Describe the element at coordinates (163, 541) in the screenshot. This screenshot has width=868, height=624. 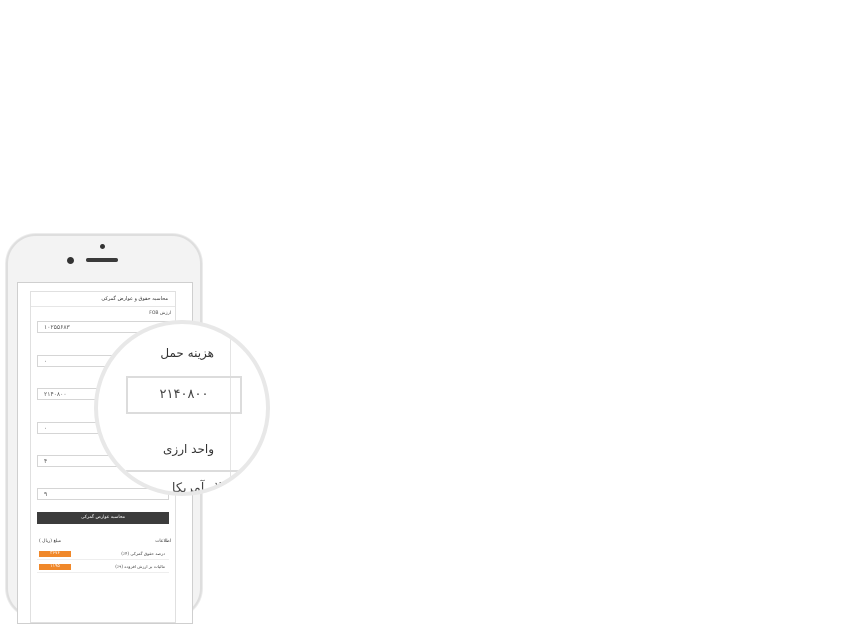
I see `column-header-info: اطلاعات` at that location.